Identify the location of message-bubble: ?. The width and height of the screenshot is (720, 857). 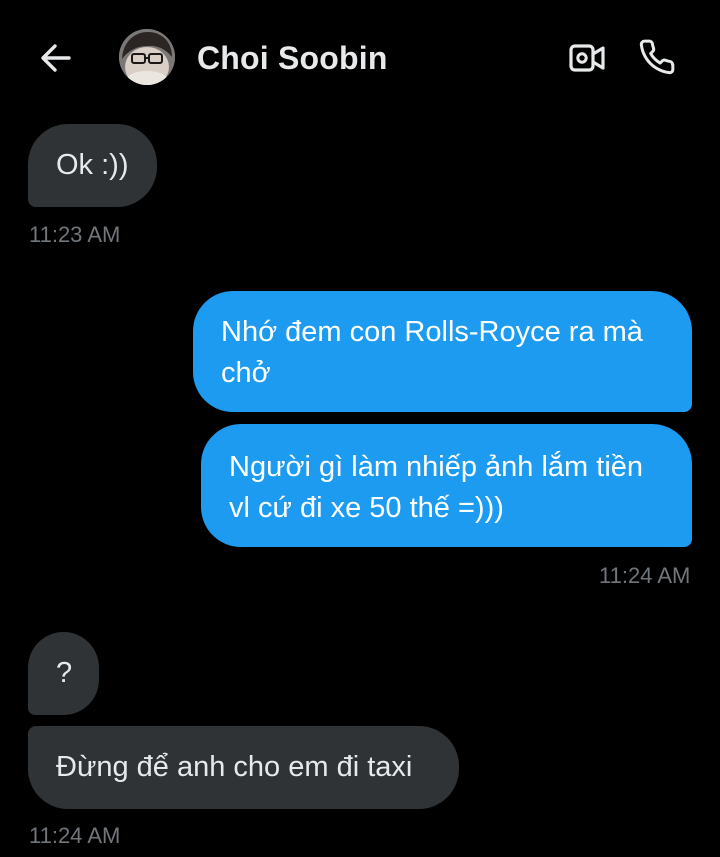
(63, 673).